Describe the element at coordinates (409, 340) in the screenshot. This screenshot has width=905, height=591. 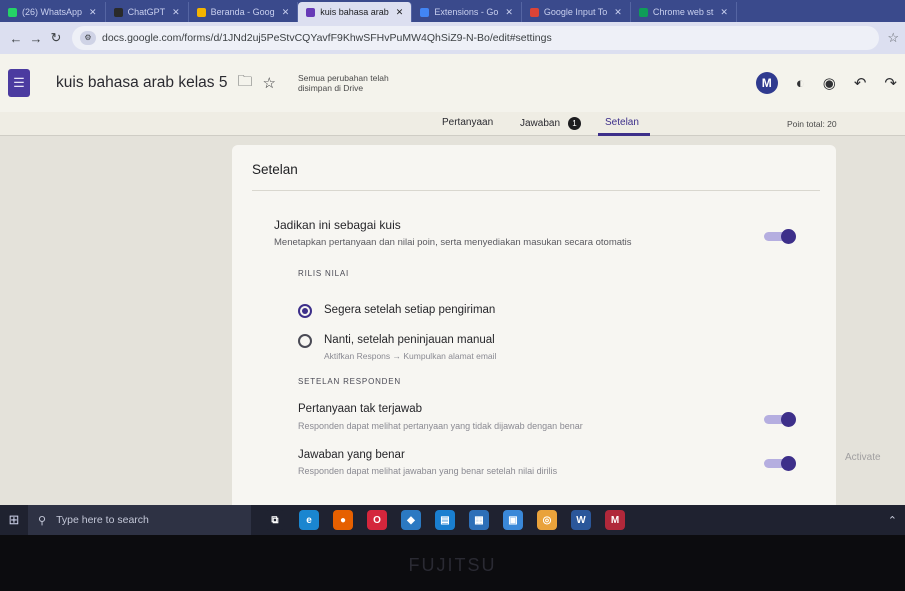
I see `release-later-label: Nanti, setelah peninjauan manual` at that location.